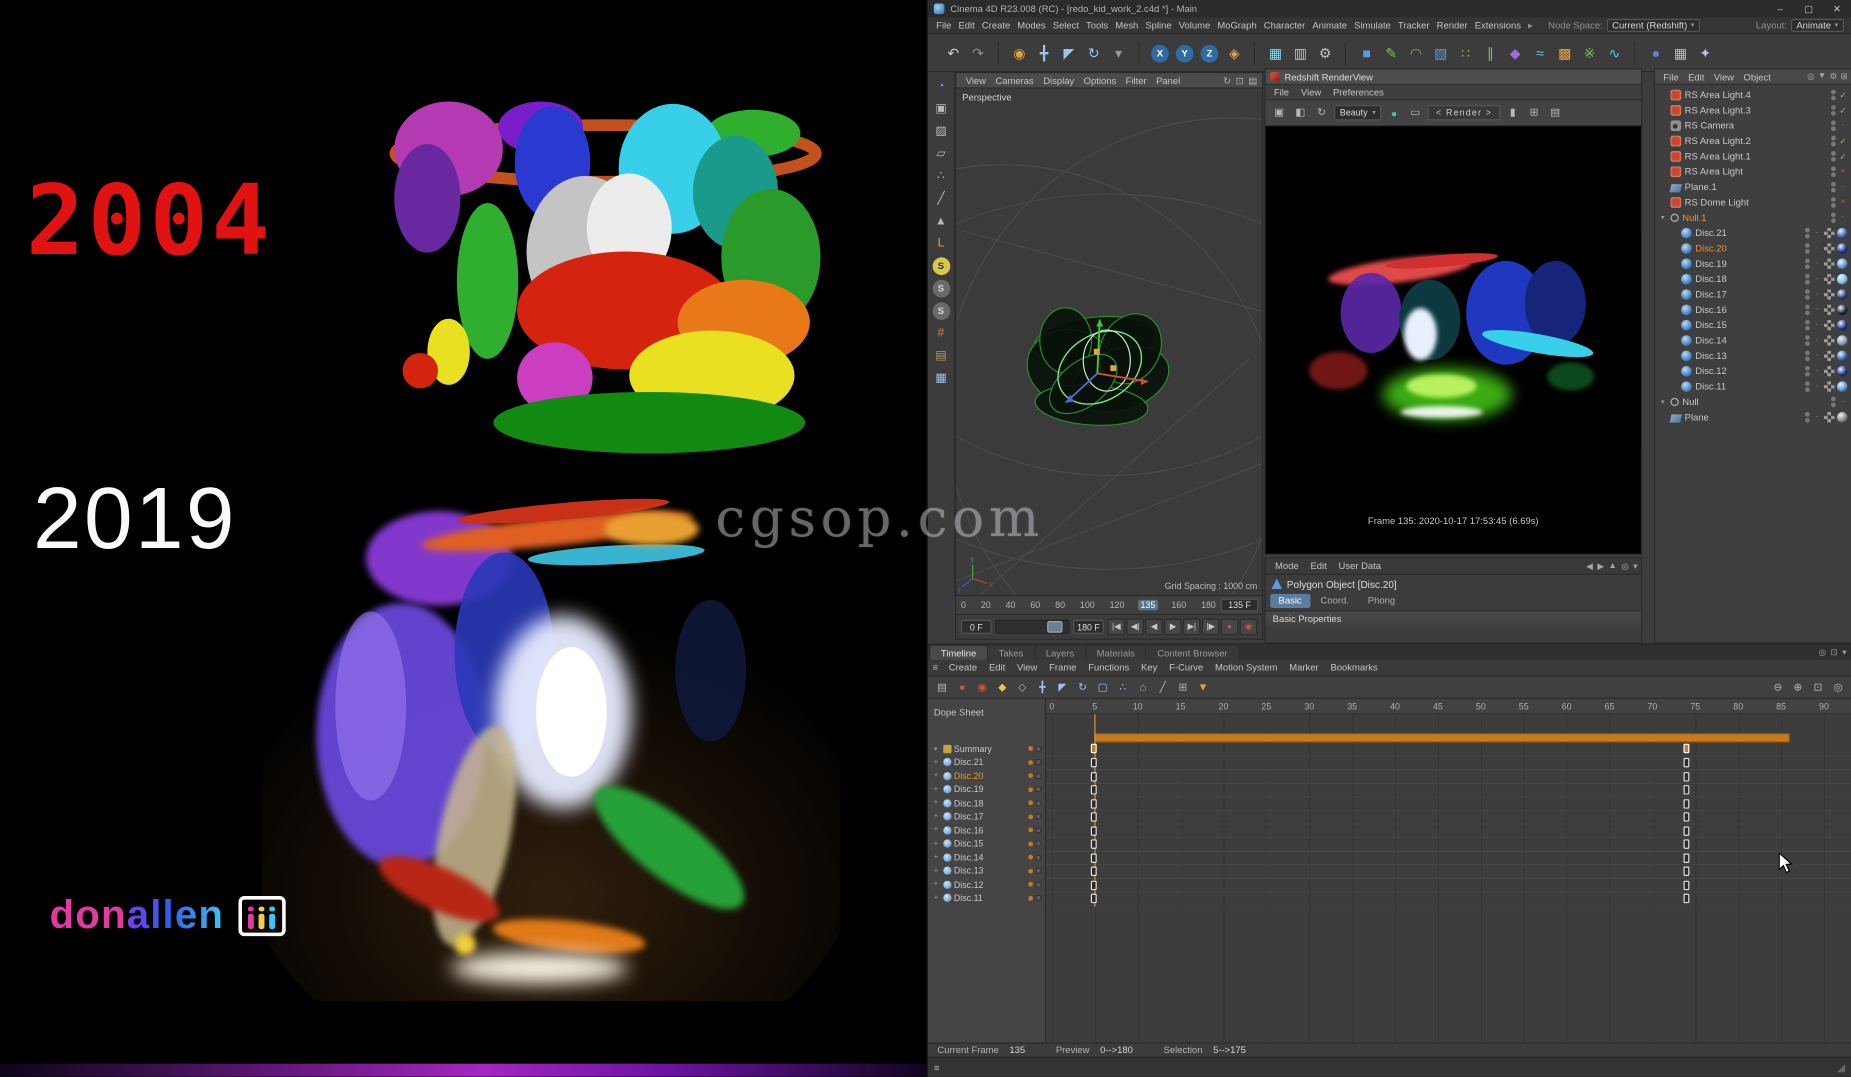 The height and width of the screenshot is (1077, 1851). Describe the element at coordinates (1441, 53) in the screenshot. I see `subdivision-surface-icon: ▧` at that location.